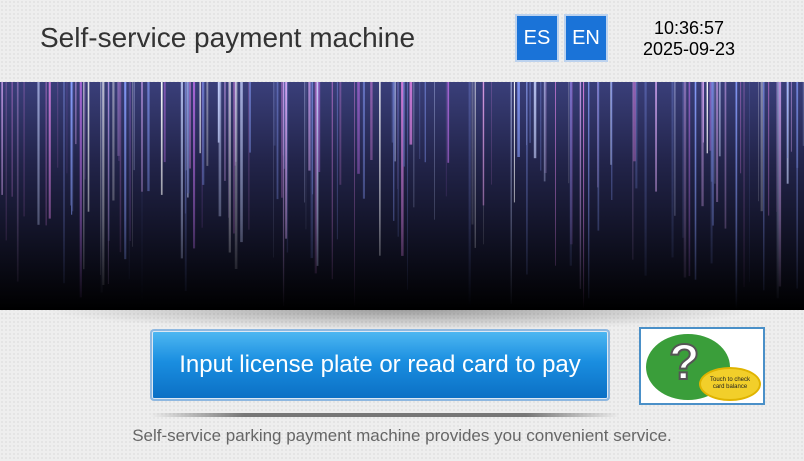 This screenshot has width=804, height=461. I want to click on language-en-button: EN, so click(586, 38).